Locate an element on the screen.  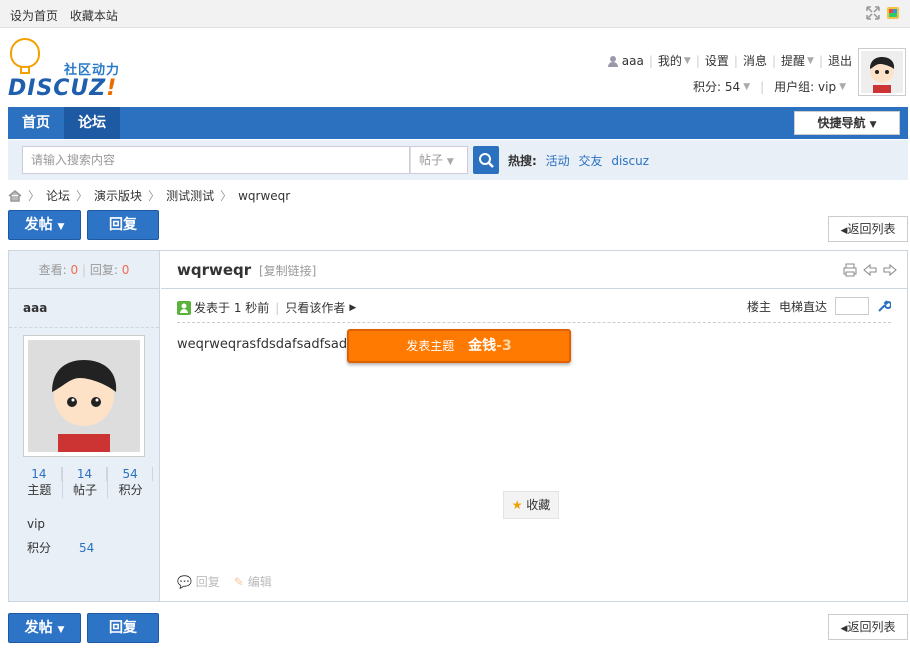
search-input: 请输入搜索内容 is located at coordinates (216, 160).